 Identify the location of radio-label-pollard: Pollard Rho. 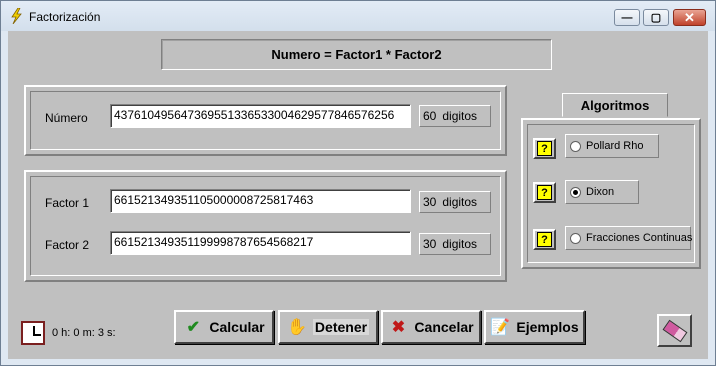
(615, 146).